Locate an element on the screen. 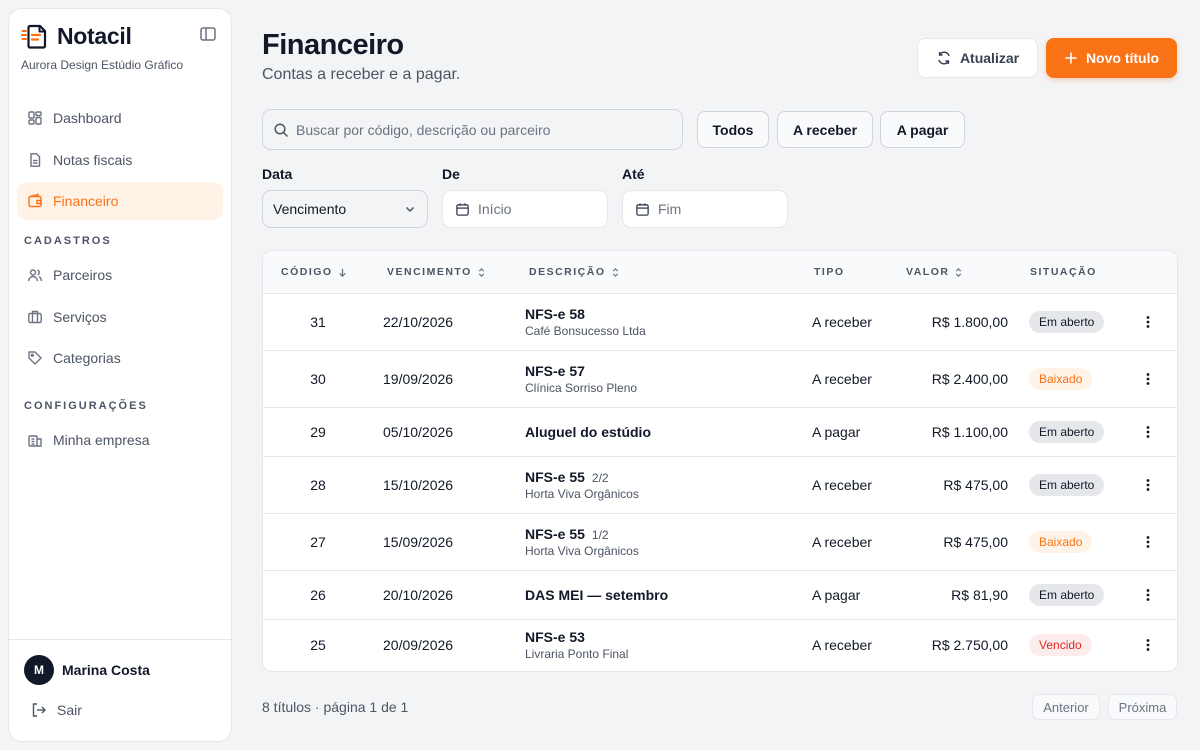 The image size is (1200, 750). partner-name: Livraria Ponto Final is located at coordinates (577, 654).